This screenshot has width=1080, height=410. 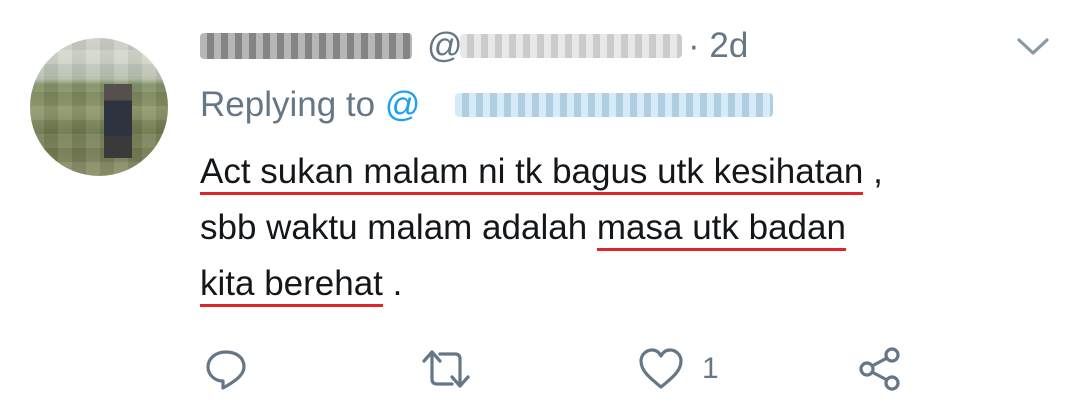 I want to click on avatar, so click(x=99, y=107).